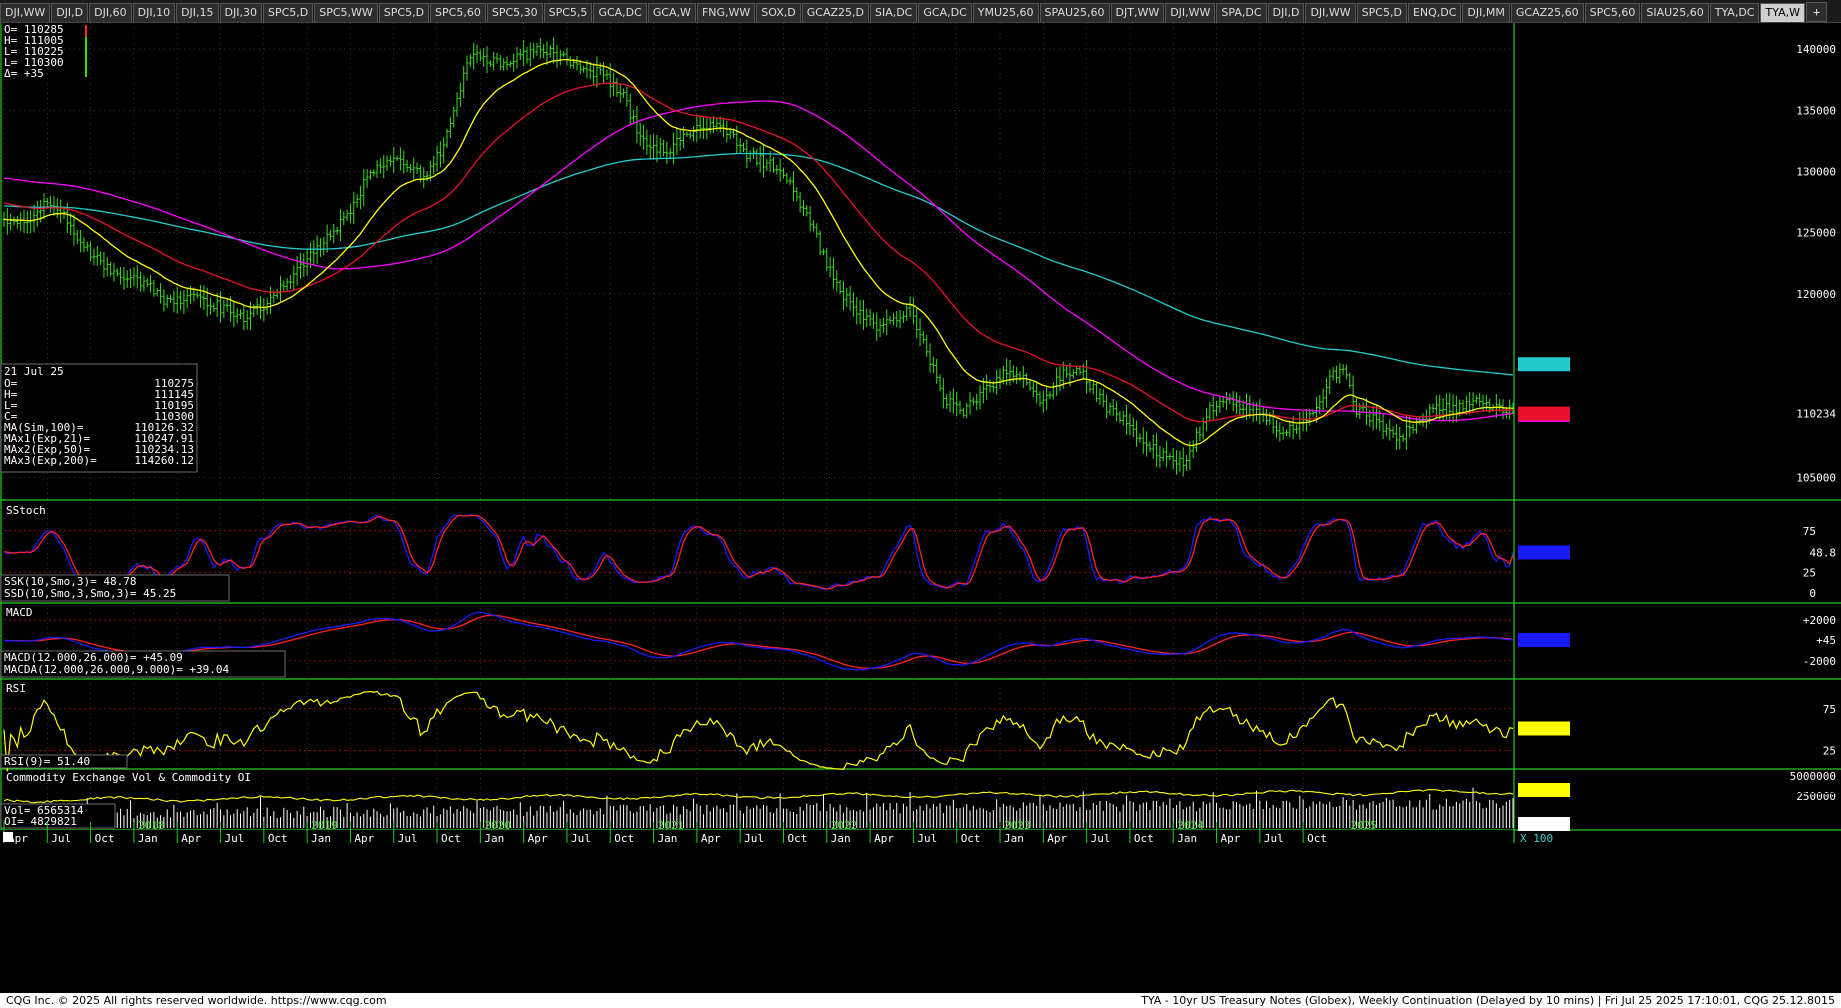  Describe the element at coordinates (1826, 640) in the screenshot. I see `macd-value-marker-text: +45` at that location.